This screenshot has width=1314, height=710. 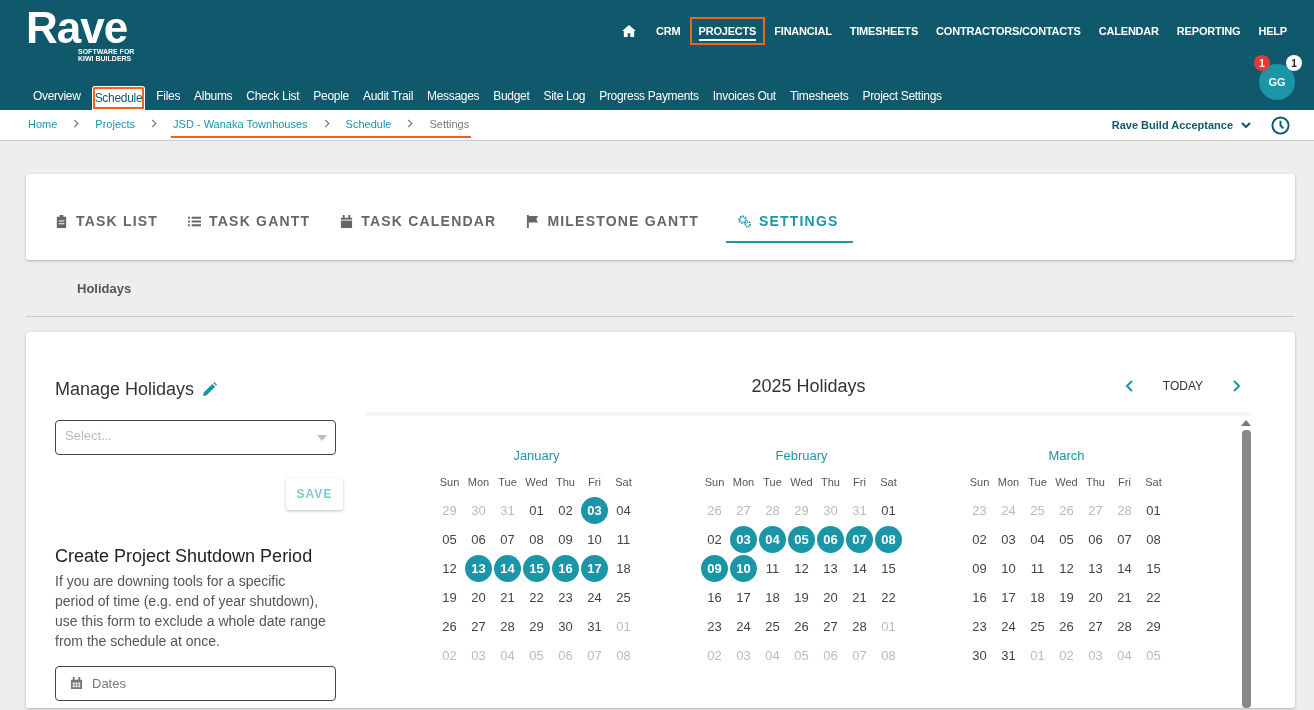 What do you see at coordinates (789, 222) in the screenshot?
I see `view-tab: SETTINGS` at bounding box center [789, 222].